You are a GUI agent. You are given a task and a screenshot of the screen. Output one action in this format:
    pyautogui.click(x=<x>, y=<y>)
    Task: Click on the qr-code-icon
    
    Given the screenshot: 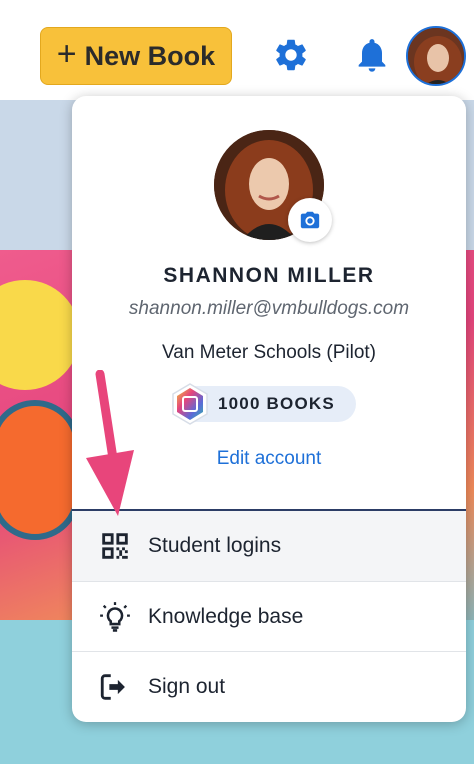 What is the action you would take?
    pyautogui.click(x=115, y=546)
    